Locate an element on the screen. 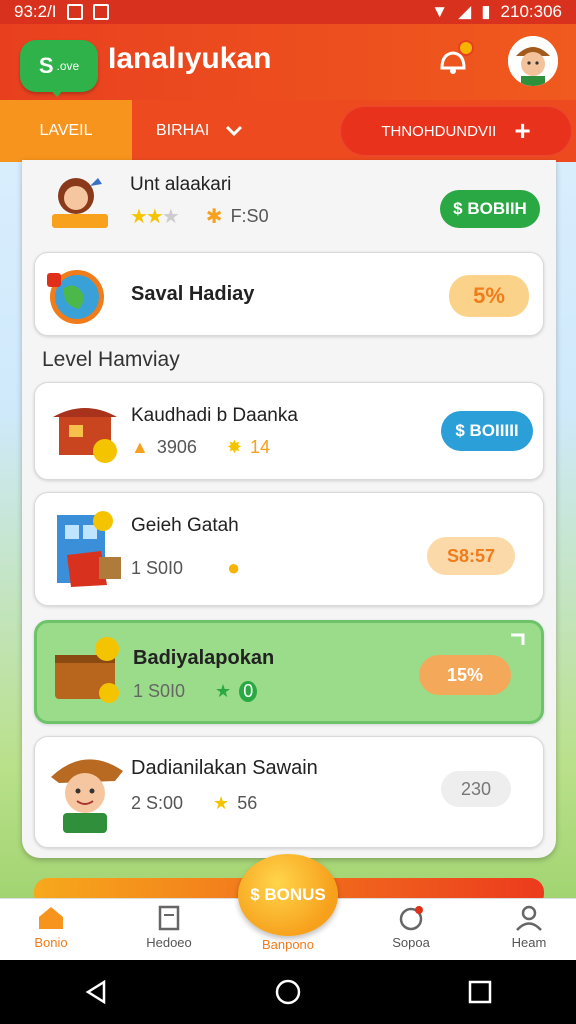 This screenshot has height=1024, width=576. list-item: Badiyalapokan 1 S0I0 ★ 0 15% is located at coordinates (289, 672).